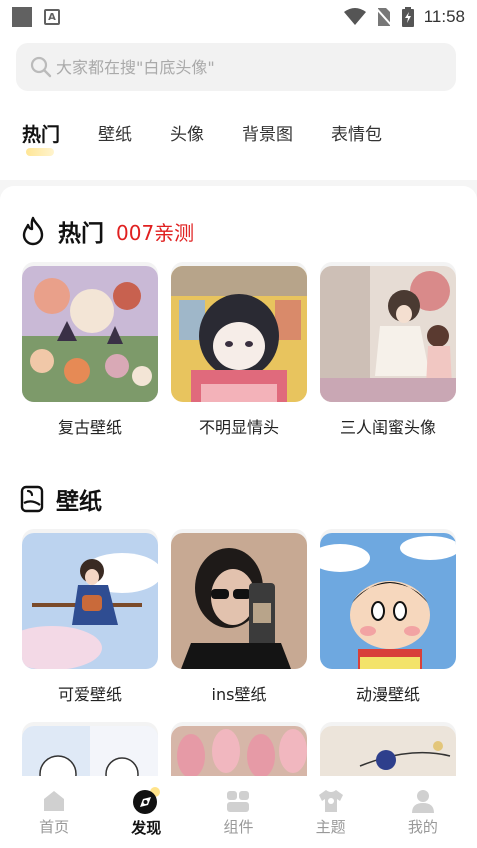 This screenshot has width=477, height=848. I want to click on nav-label: 组件, so click(238, 826).